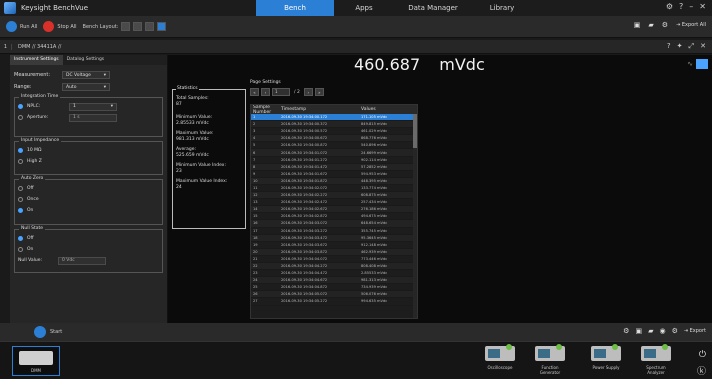  What do you see at coordinates (265, 92) in the screenshot?
I see `prev-page-button: ‹` at bounding box center [265, 92].